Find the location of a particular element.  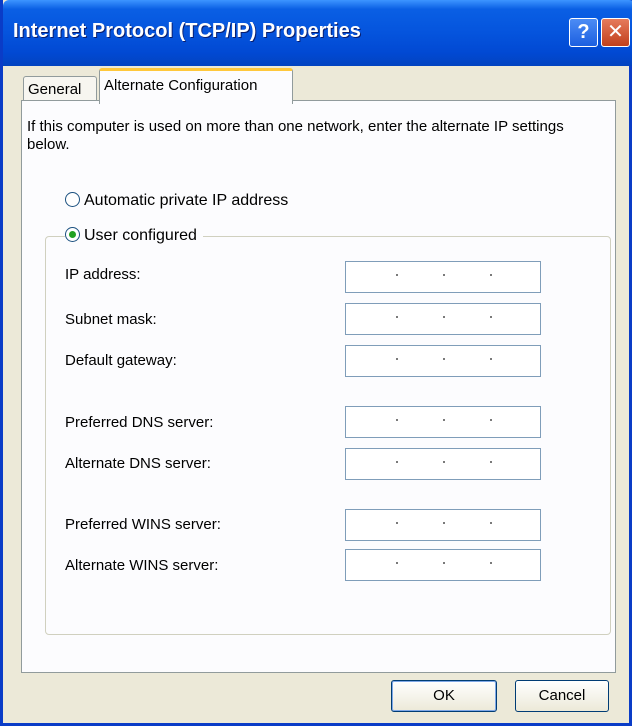

automatic-ip-label: Automatic private IP address is located at coordinates (186, 200).